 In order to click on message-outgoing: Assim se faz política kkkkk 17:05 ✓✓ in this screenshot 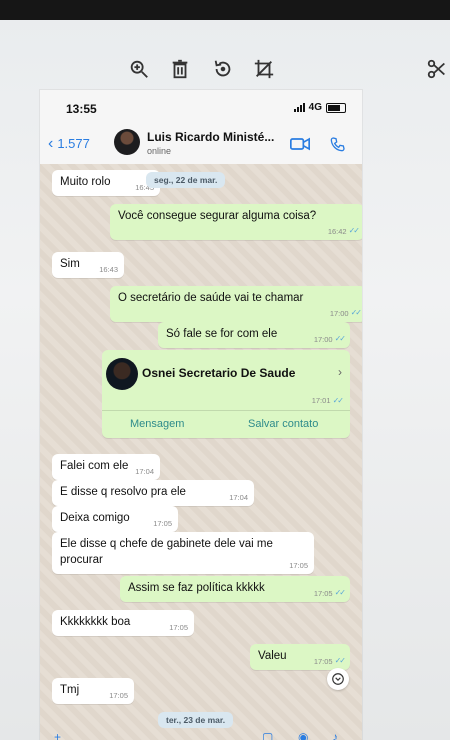, I will do `click(235, 589)`.